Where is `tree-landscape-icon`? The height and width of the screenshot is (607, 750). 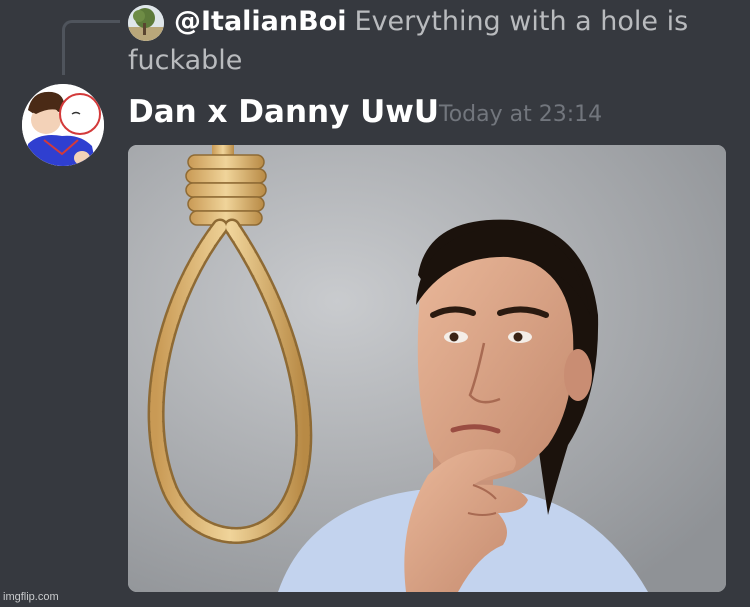 tree-landscape-icon is located at coordinates (146, 23).